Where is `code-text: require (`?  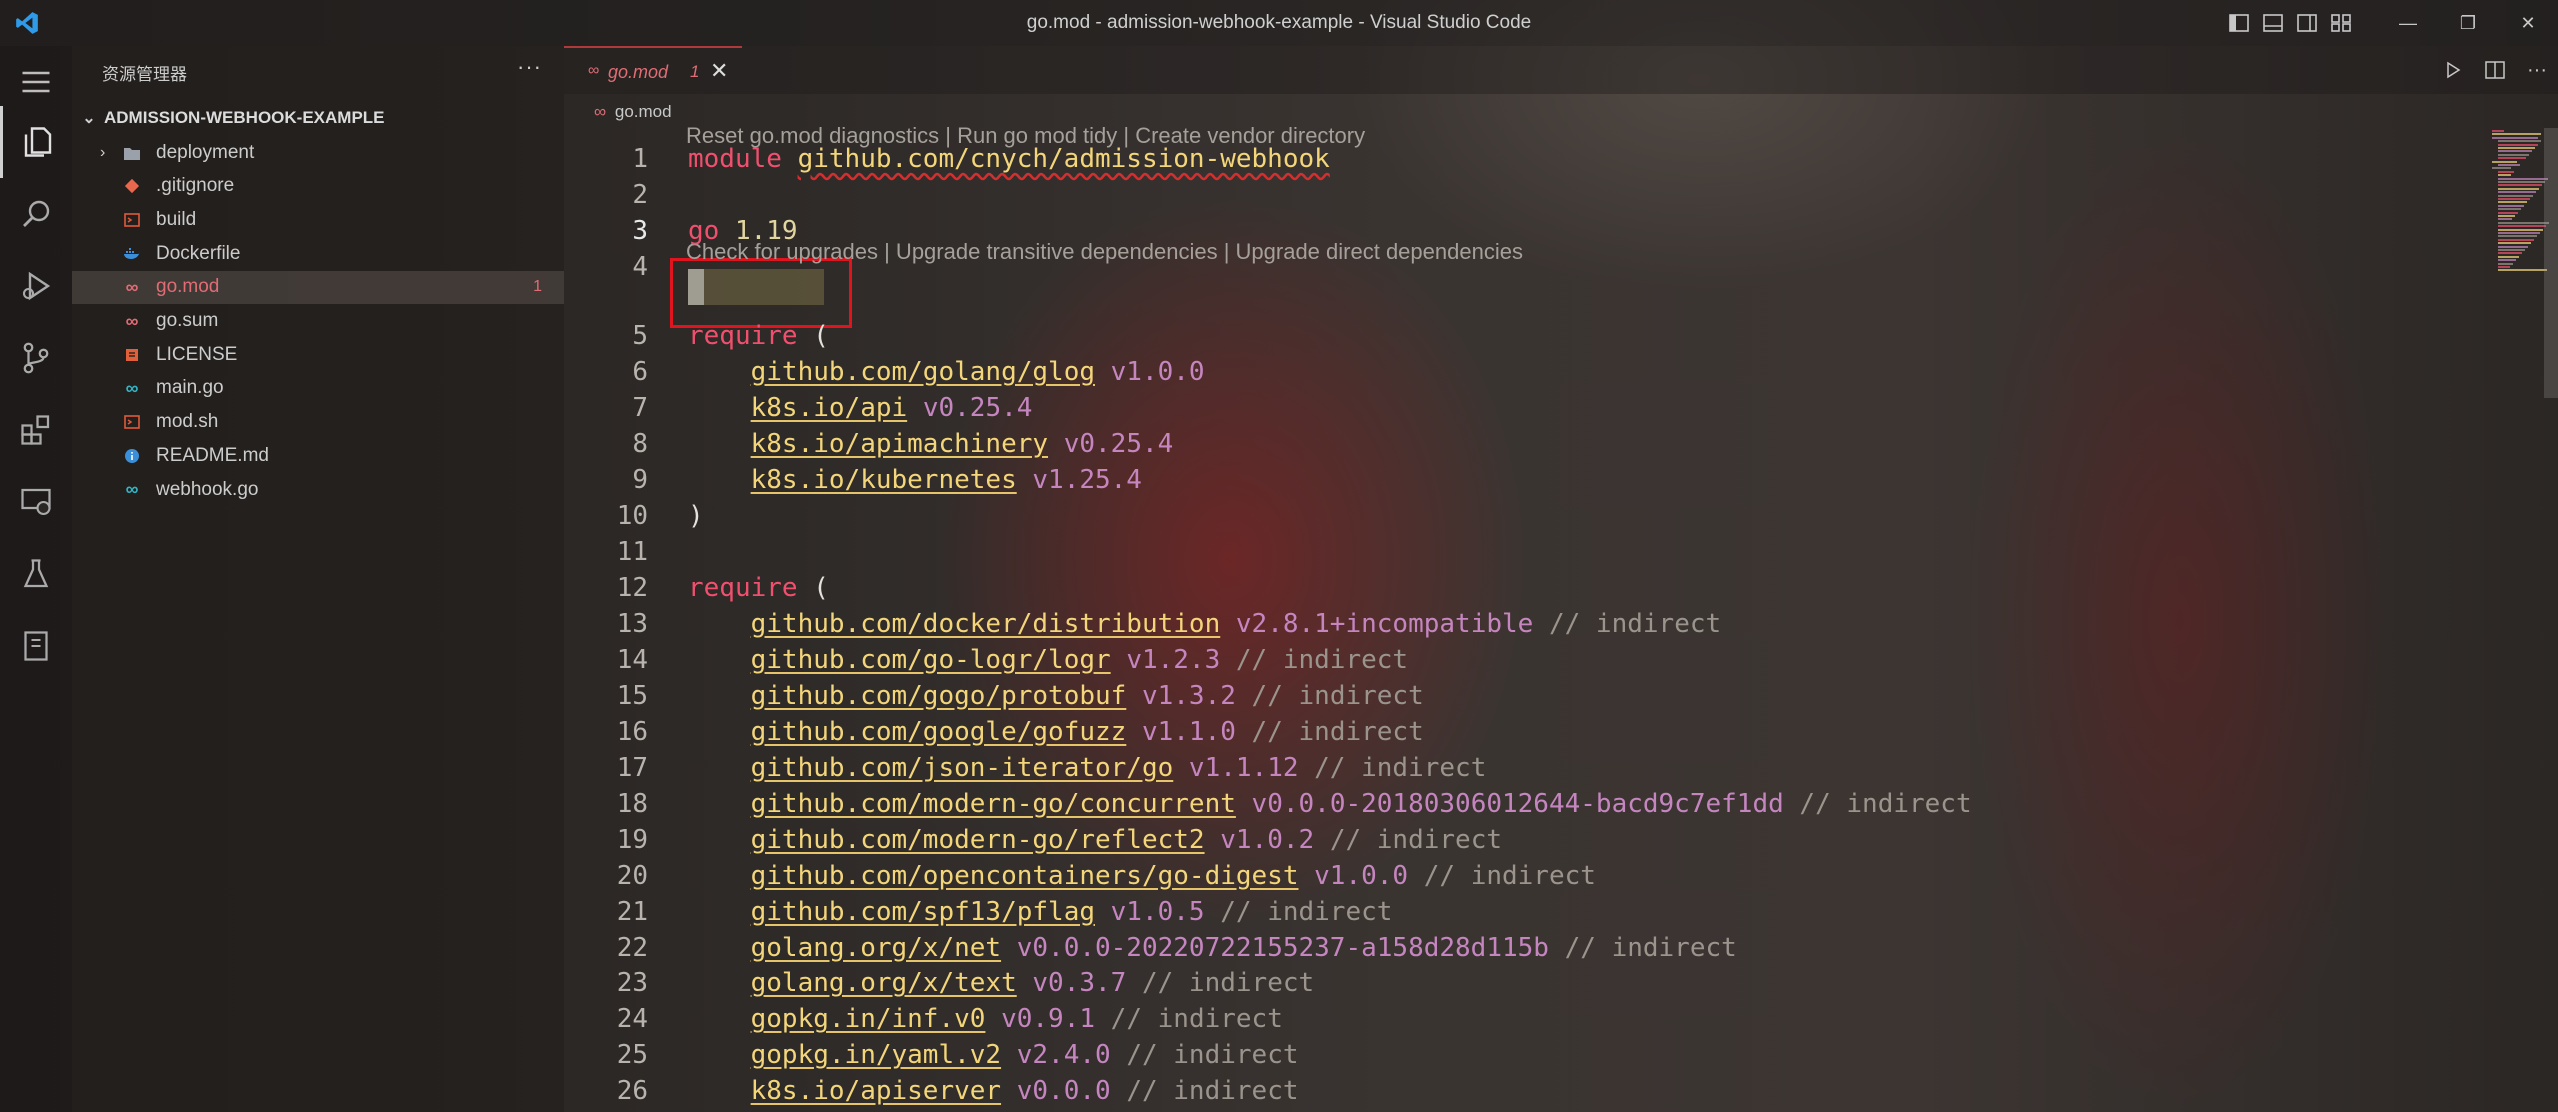
code-text: require ( is located at coordinates (758, 588).